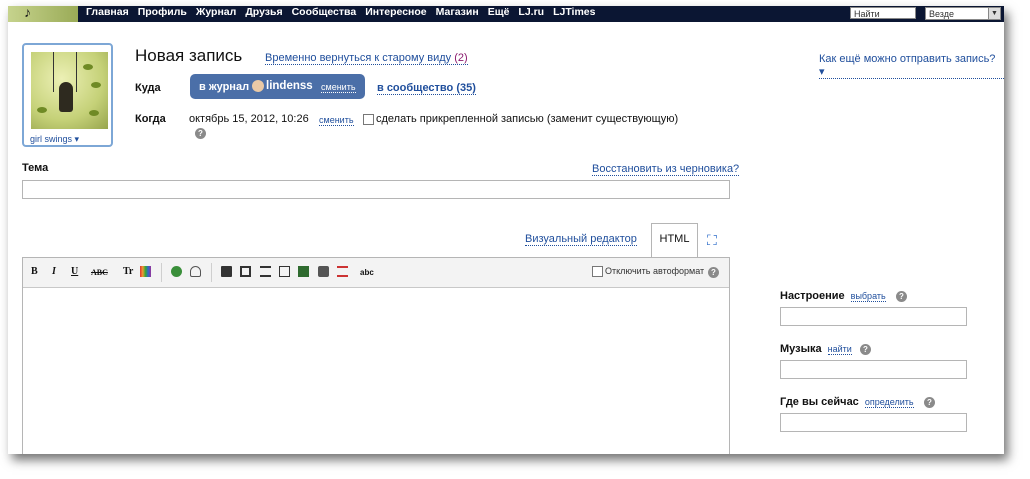 The width and height of the screenshot is (1030, 479). I want to click on journal-prefix: в журнал, so click(224, 87).